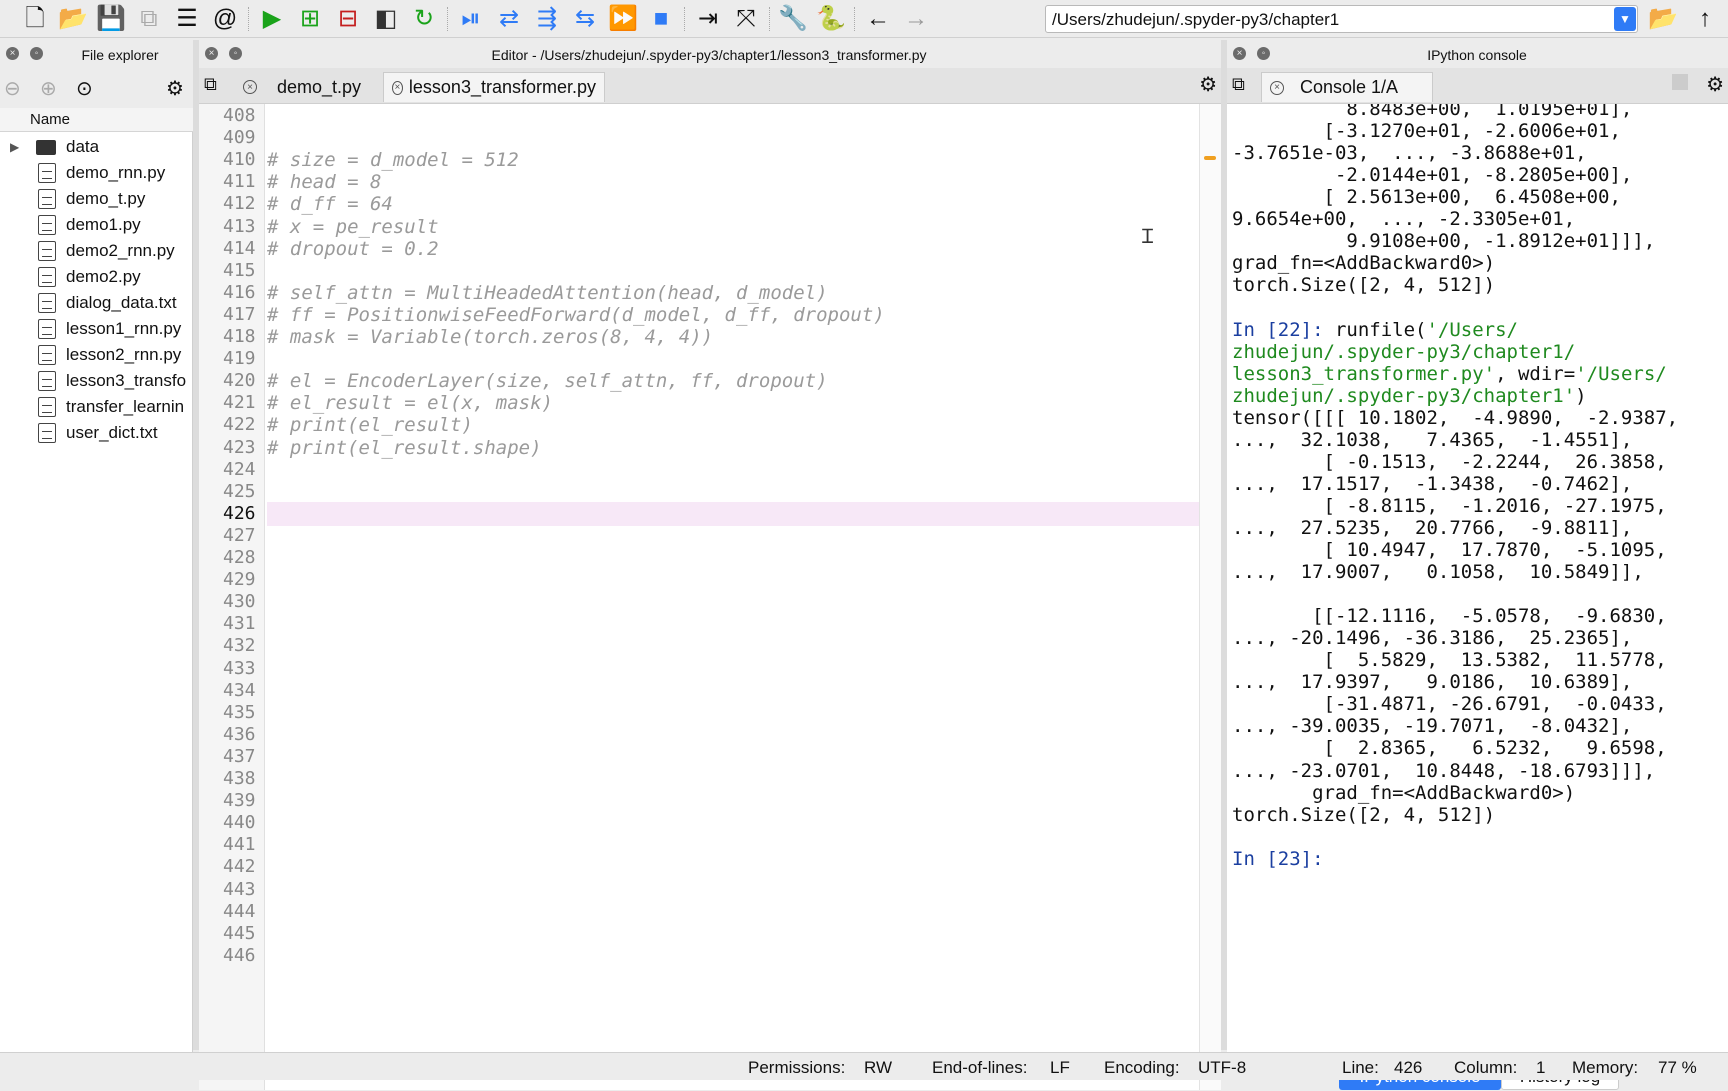  I want to click on column-header-name: Name, so click(96, 120).